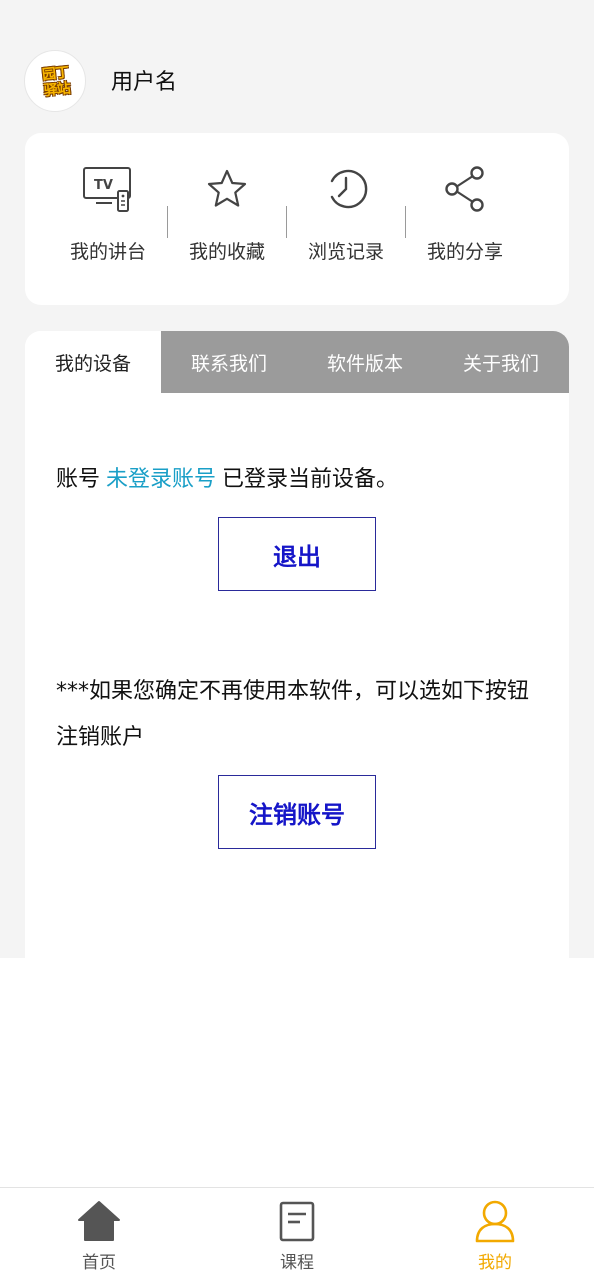  What do you see at coordinates (103, 185) in the screenshot?
I see `svg-text: TV` at bounding box center [103, 185].